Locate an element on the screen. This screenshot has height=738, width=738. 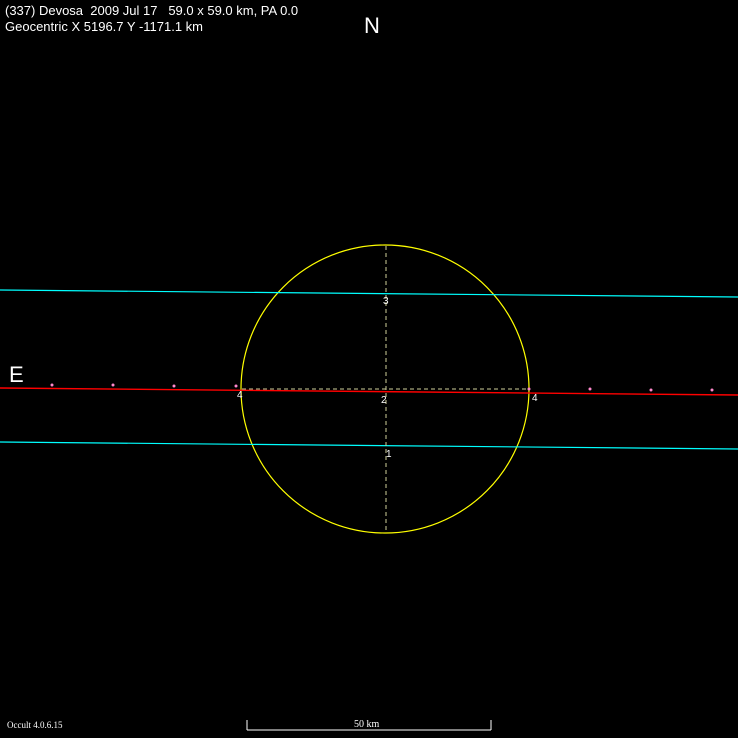
scale-bar-label: 50 km is located at coordinates (367, 724).